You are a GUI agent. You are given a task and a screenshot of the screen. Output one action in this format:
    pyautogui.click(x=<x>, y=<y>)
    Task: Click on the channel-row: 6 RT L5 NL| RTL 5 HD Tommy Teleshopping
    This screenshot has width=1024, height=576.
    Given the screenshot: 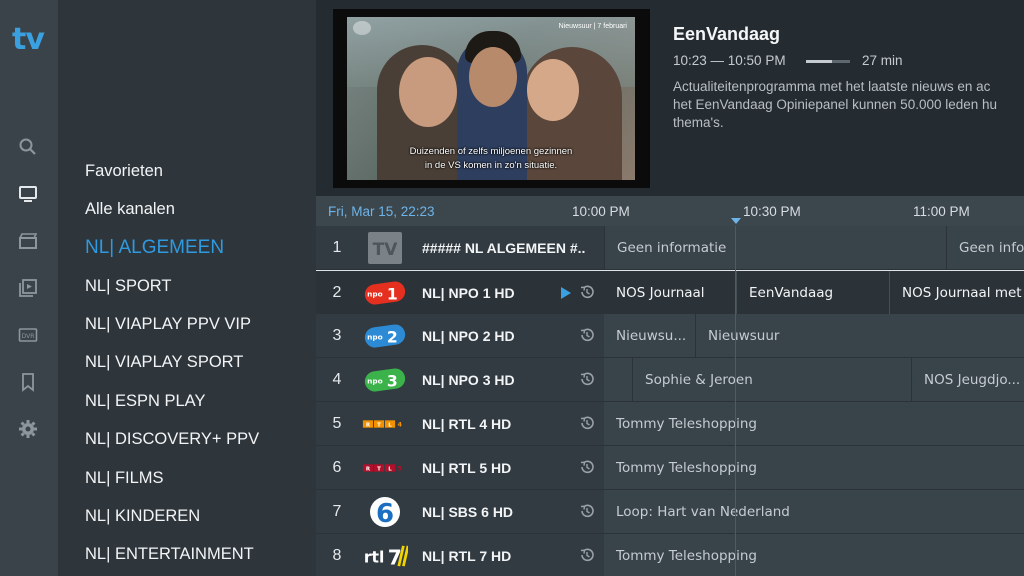 What is the action you would take?
    pyautogui.click(x=670, y=467)
    